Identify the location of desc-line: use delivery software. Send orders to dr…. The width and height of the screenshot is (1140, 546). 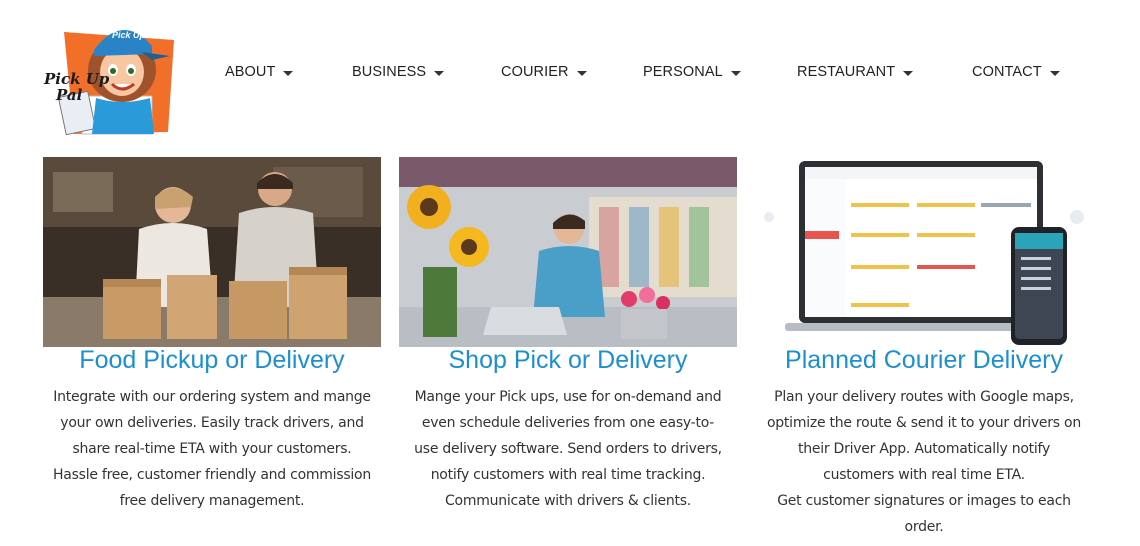
(568, 449).